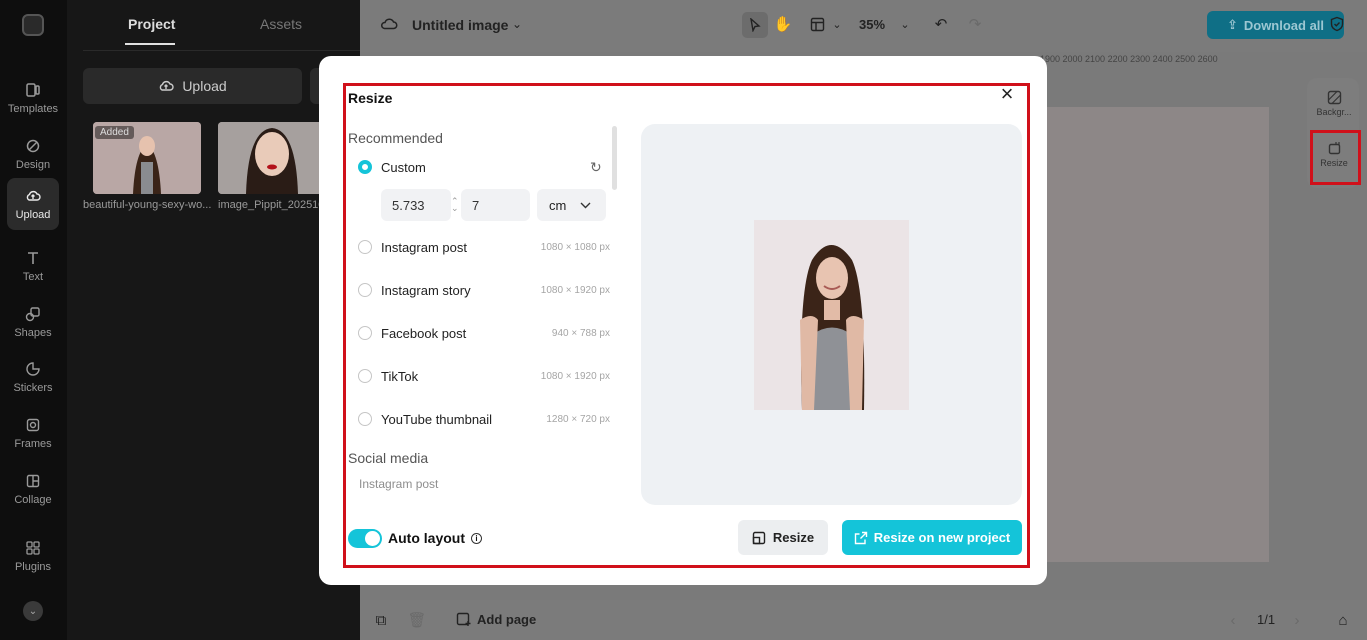  I want to click on close-icon: ×, so click(1007, 94).